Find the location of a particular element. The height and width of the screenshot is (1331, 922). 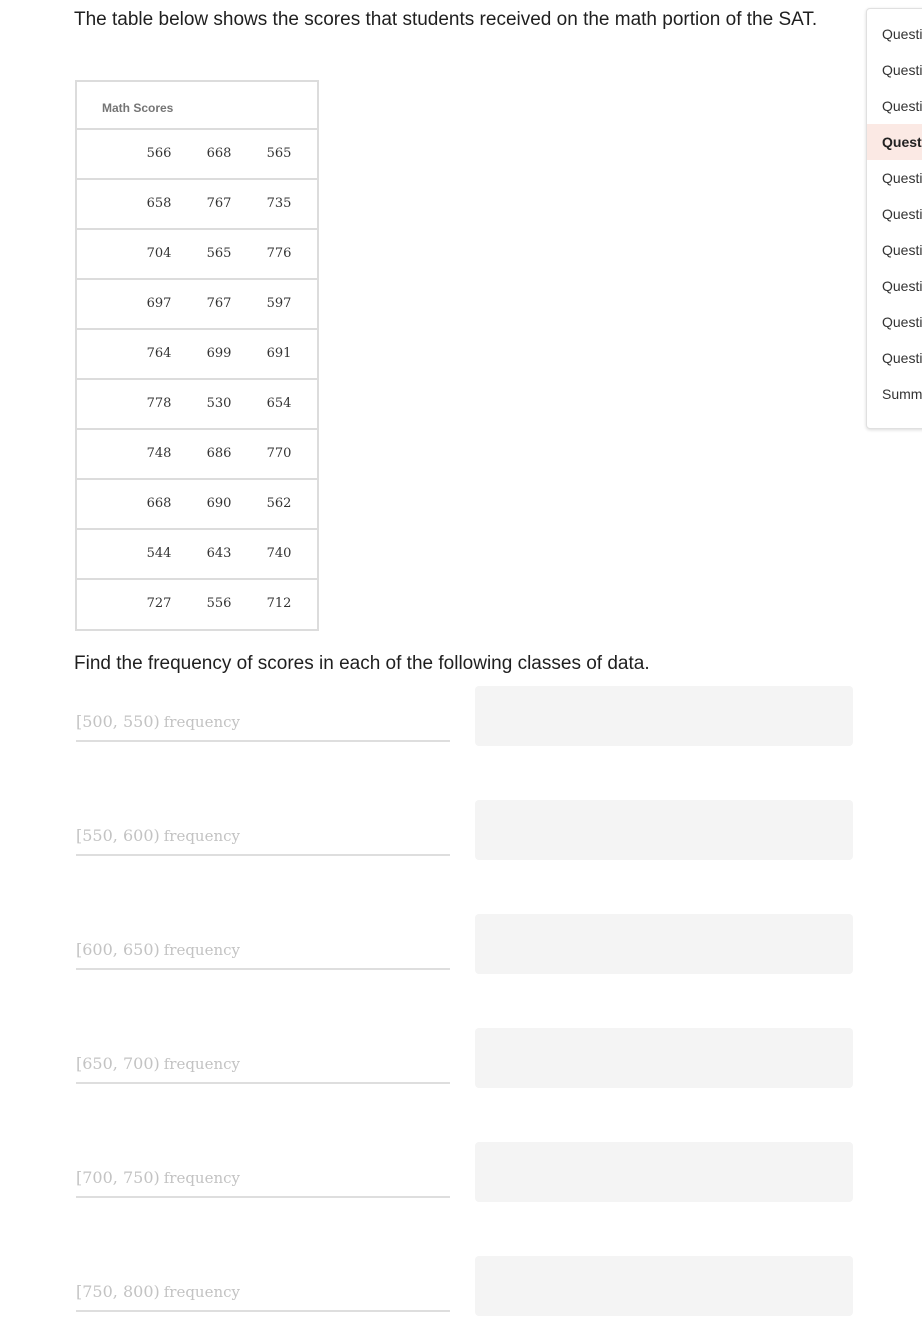

table-cell: 776 is located at coordinates (279, 253).